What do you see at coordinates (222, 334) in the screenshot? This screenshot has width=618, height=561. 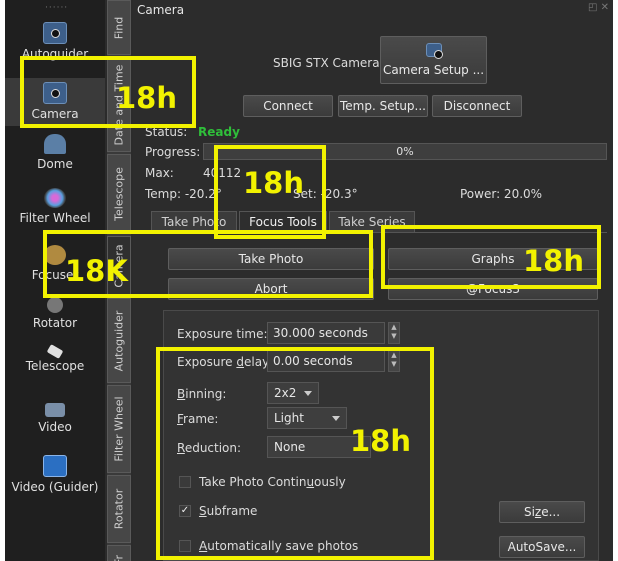 I see `exposure-time-label: Exposure time:` at bounding box center [222, 334].